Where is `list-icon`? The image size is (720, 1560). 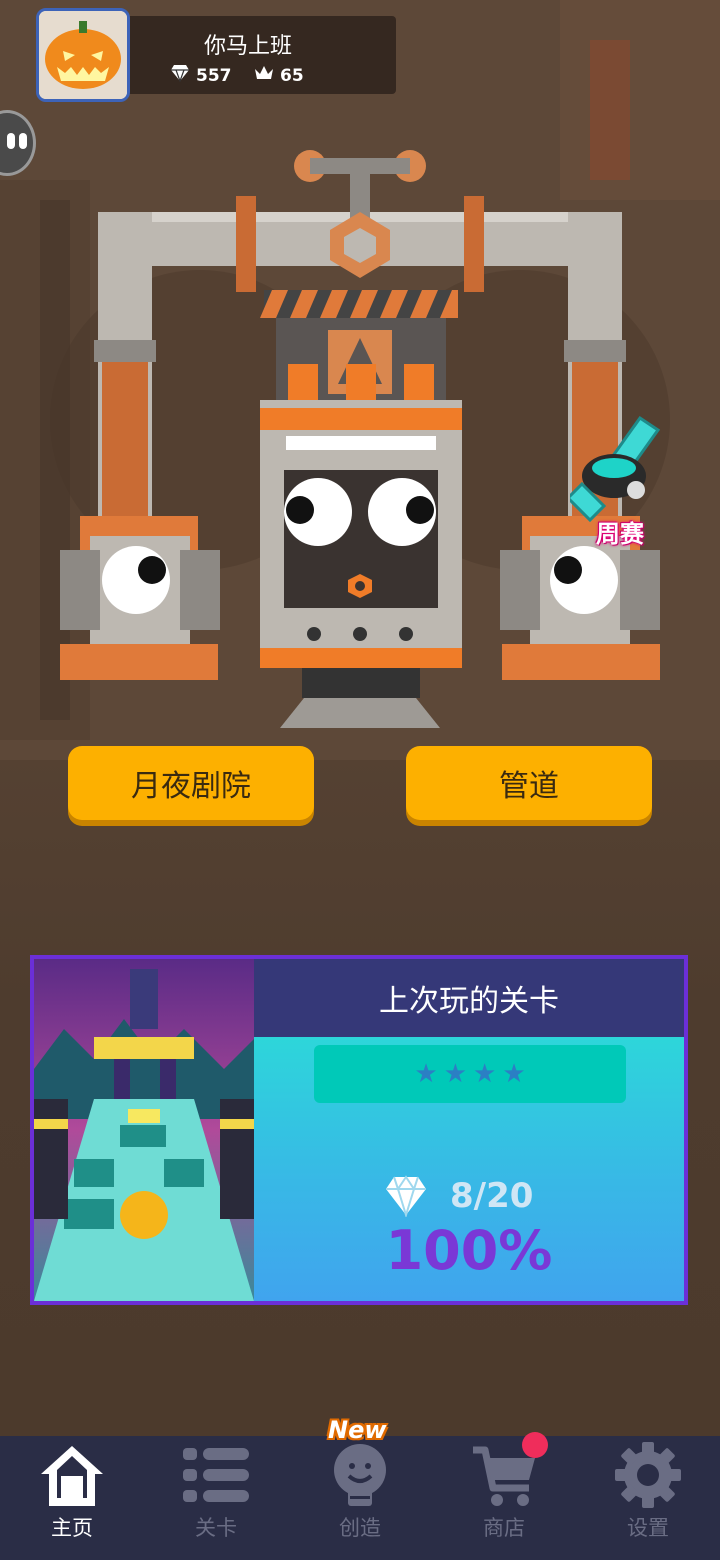 list-icon is located at coordinates (216, 1475).